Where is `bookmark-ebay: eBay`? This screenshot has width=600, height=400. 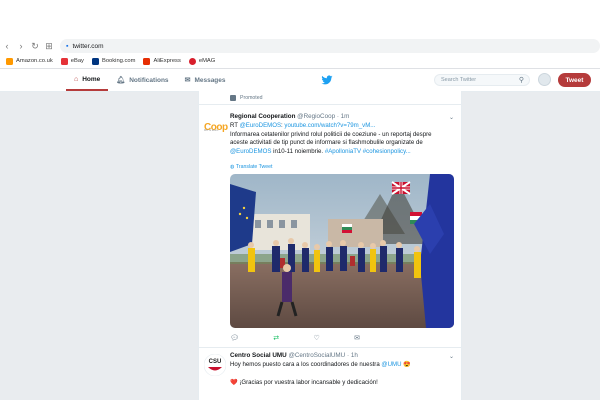
bookmark-ebay: eBay is located at coordinates (72, 61).